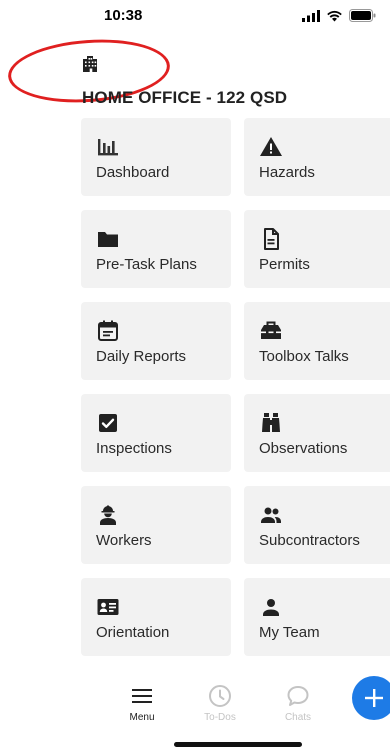  What do you see at coordinates (142, 703) in the screenshot?
I see `nav-tab-menu: Menu` at bounding box center [142, 703].